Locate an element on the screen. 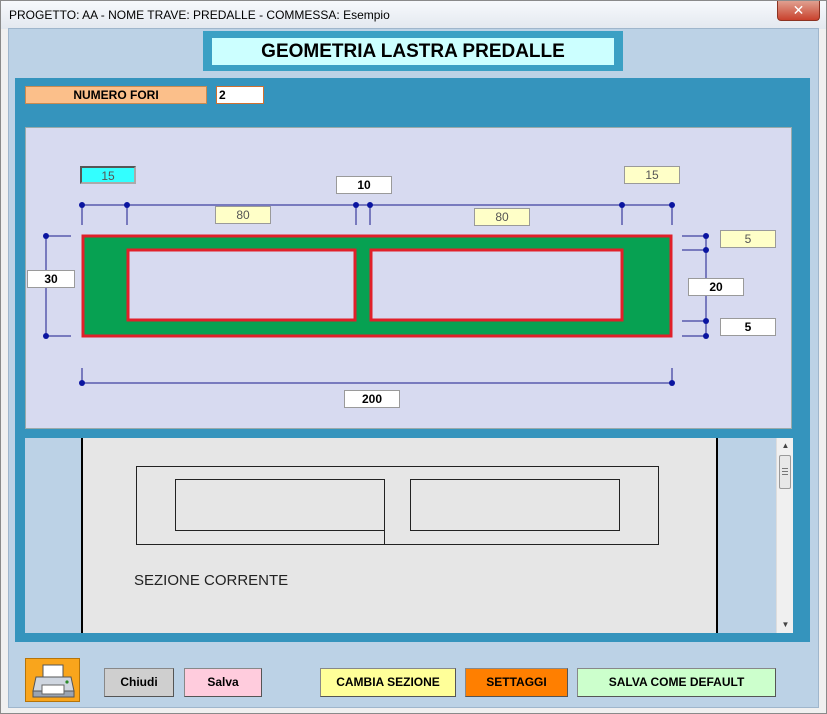 The height and width of the screenshot is (714, 827). preview-scrollbar: ▲ ▼ is located at coordinates (784, 535).